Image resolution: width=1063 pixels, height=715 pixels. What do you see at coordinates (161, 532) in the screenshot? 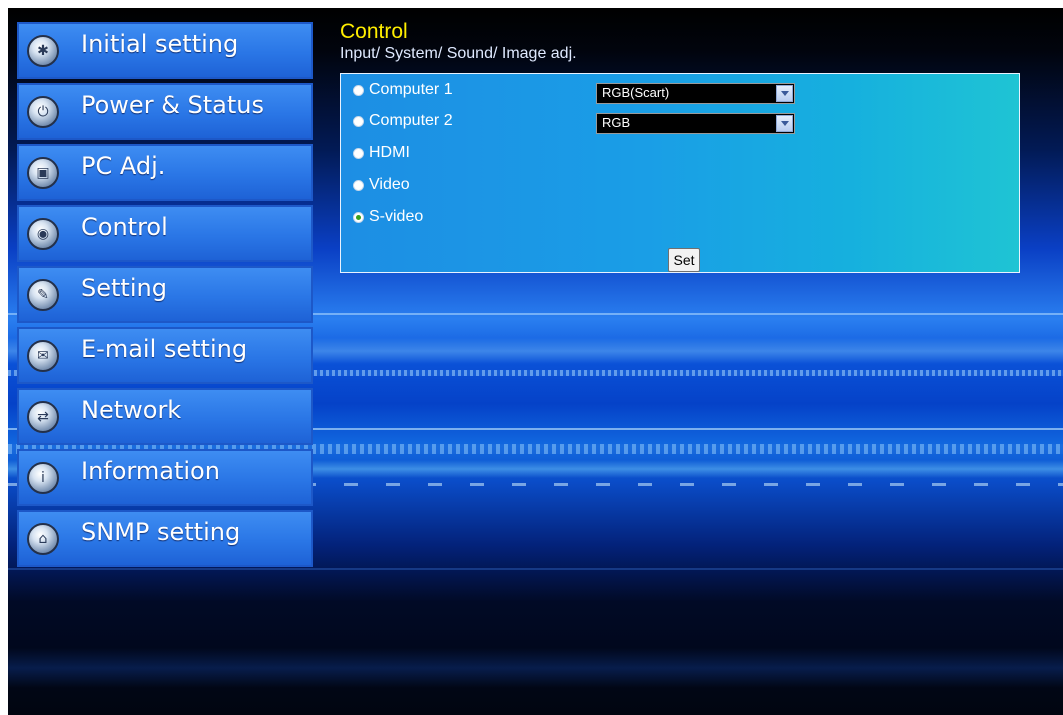
I see `sidebar-item-label: SNMP setting` at bounding box center [161, 532].